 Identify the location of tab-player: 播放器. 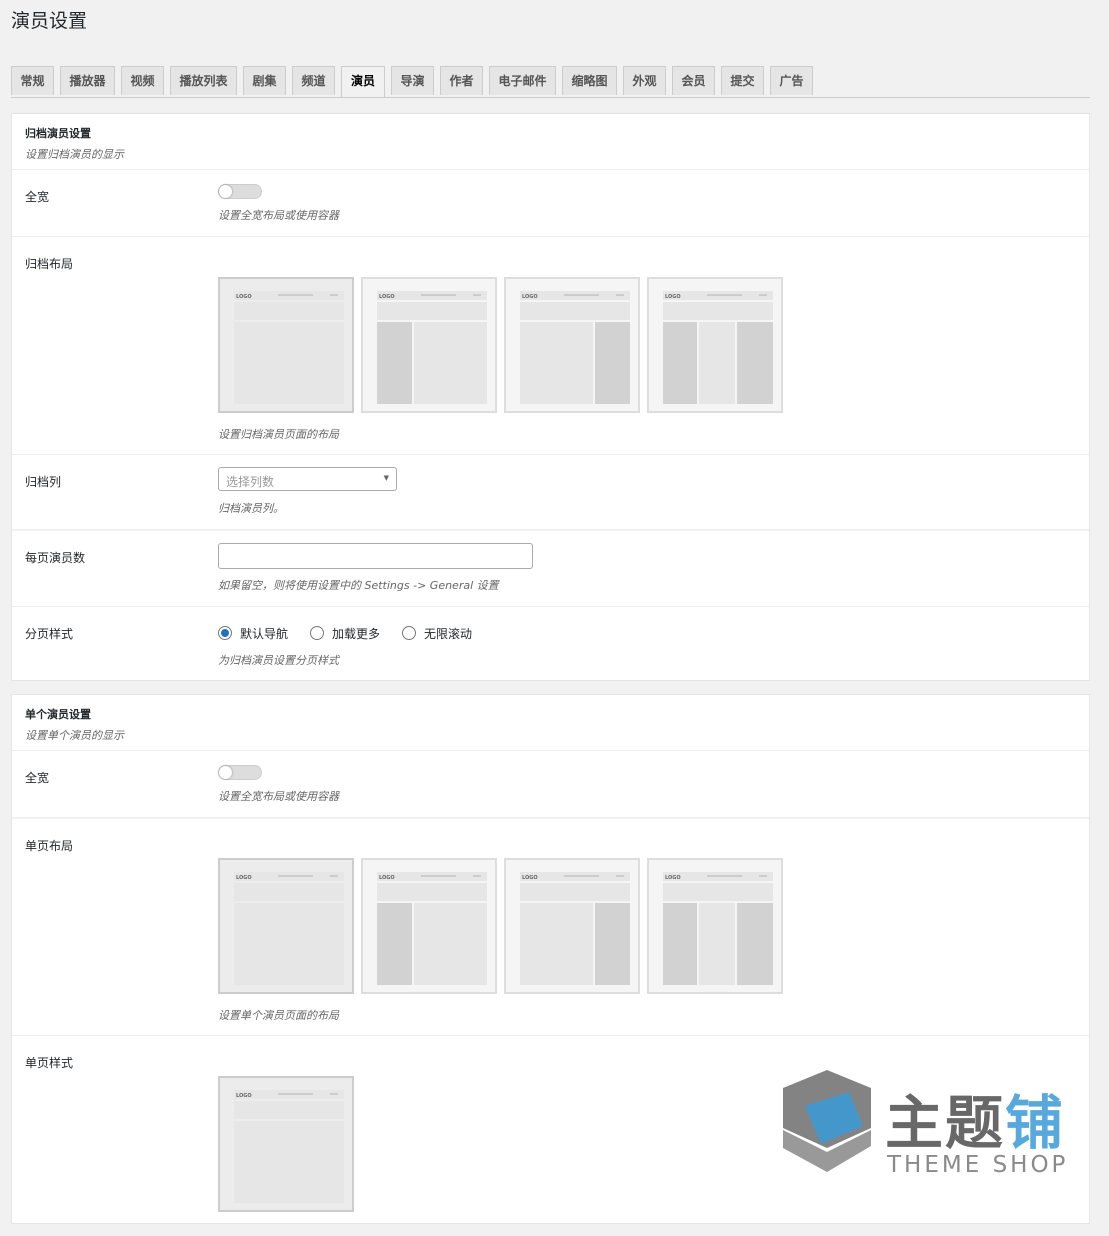
(87, 80).